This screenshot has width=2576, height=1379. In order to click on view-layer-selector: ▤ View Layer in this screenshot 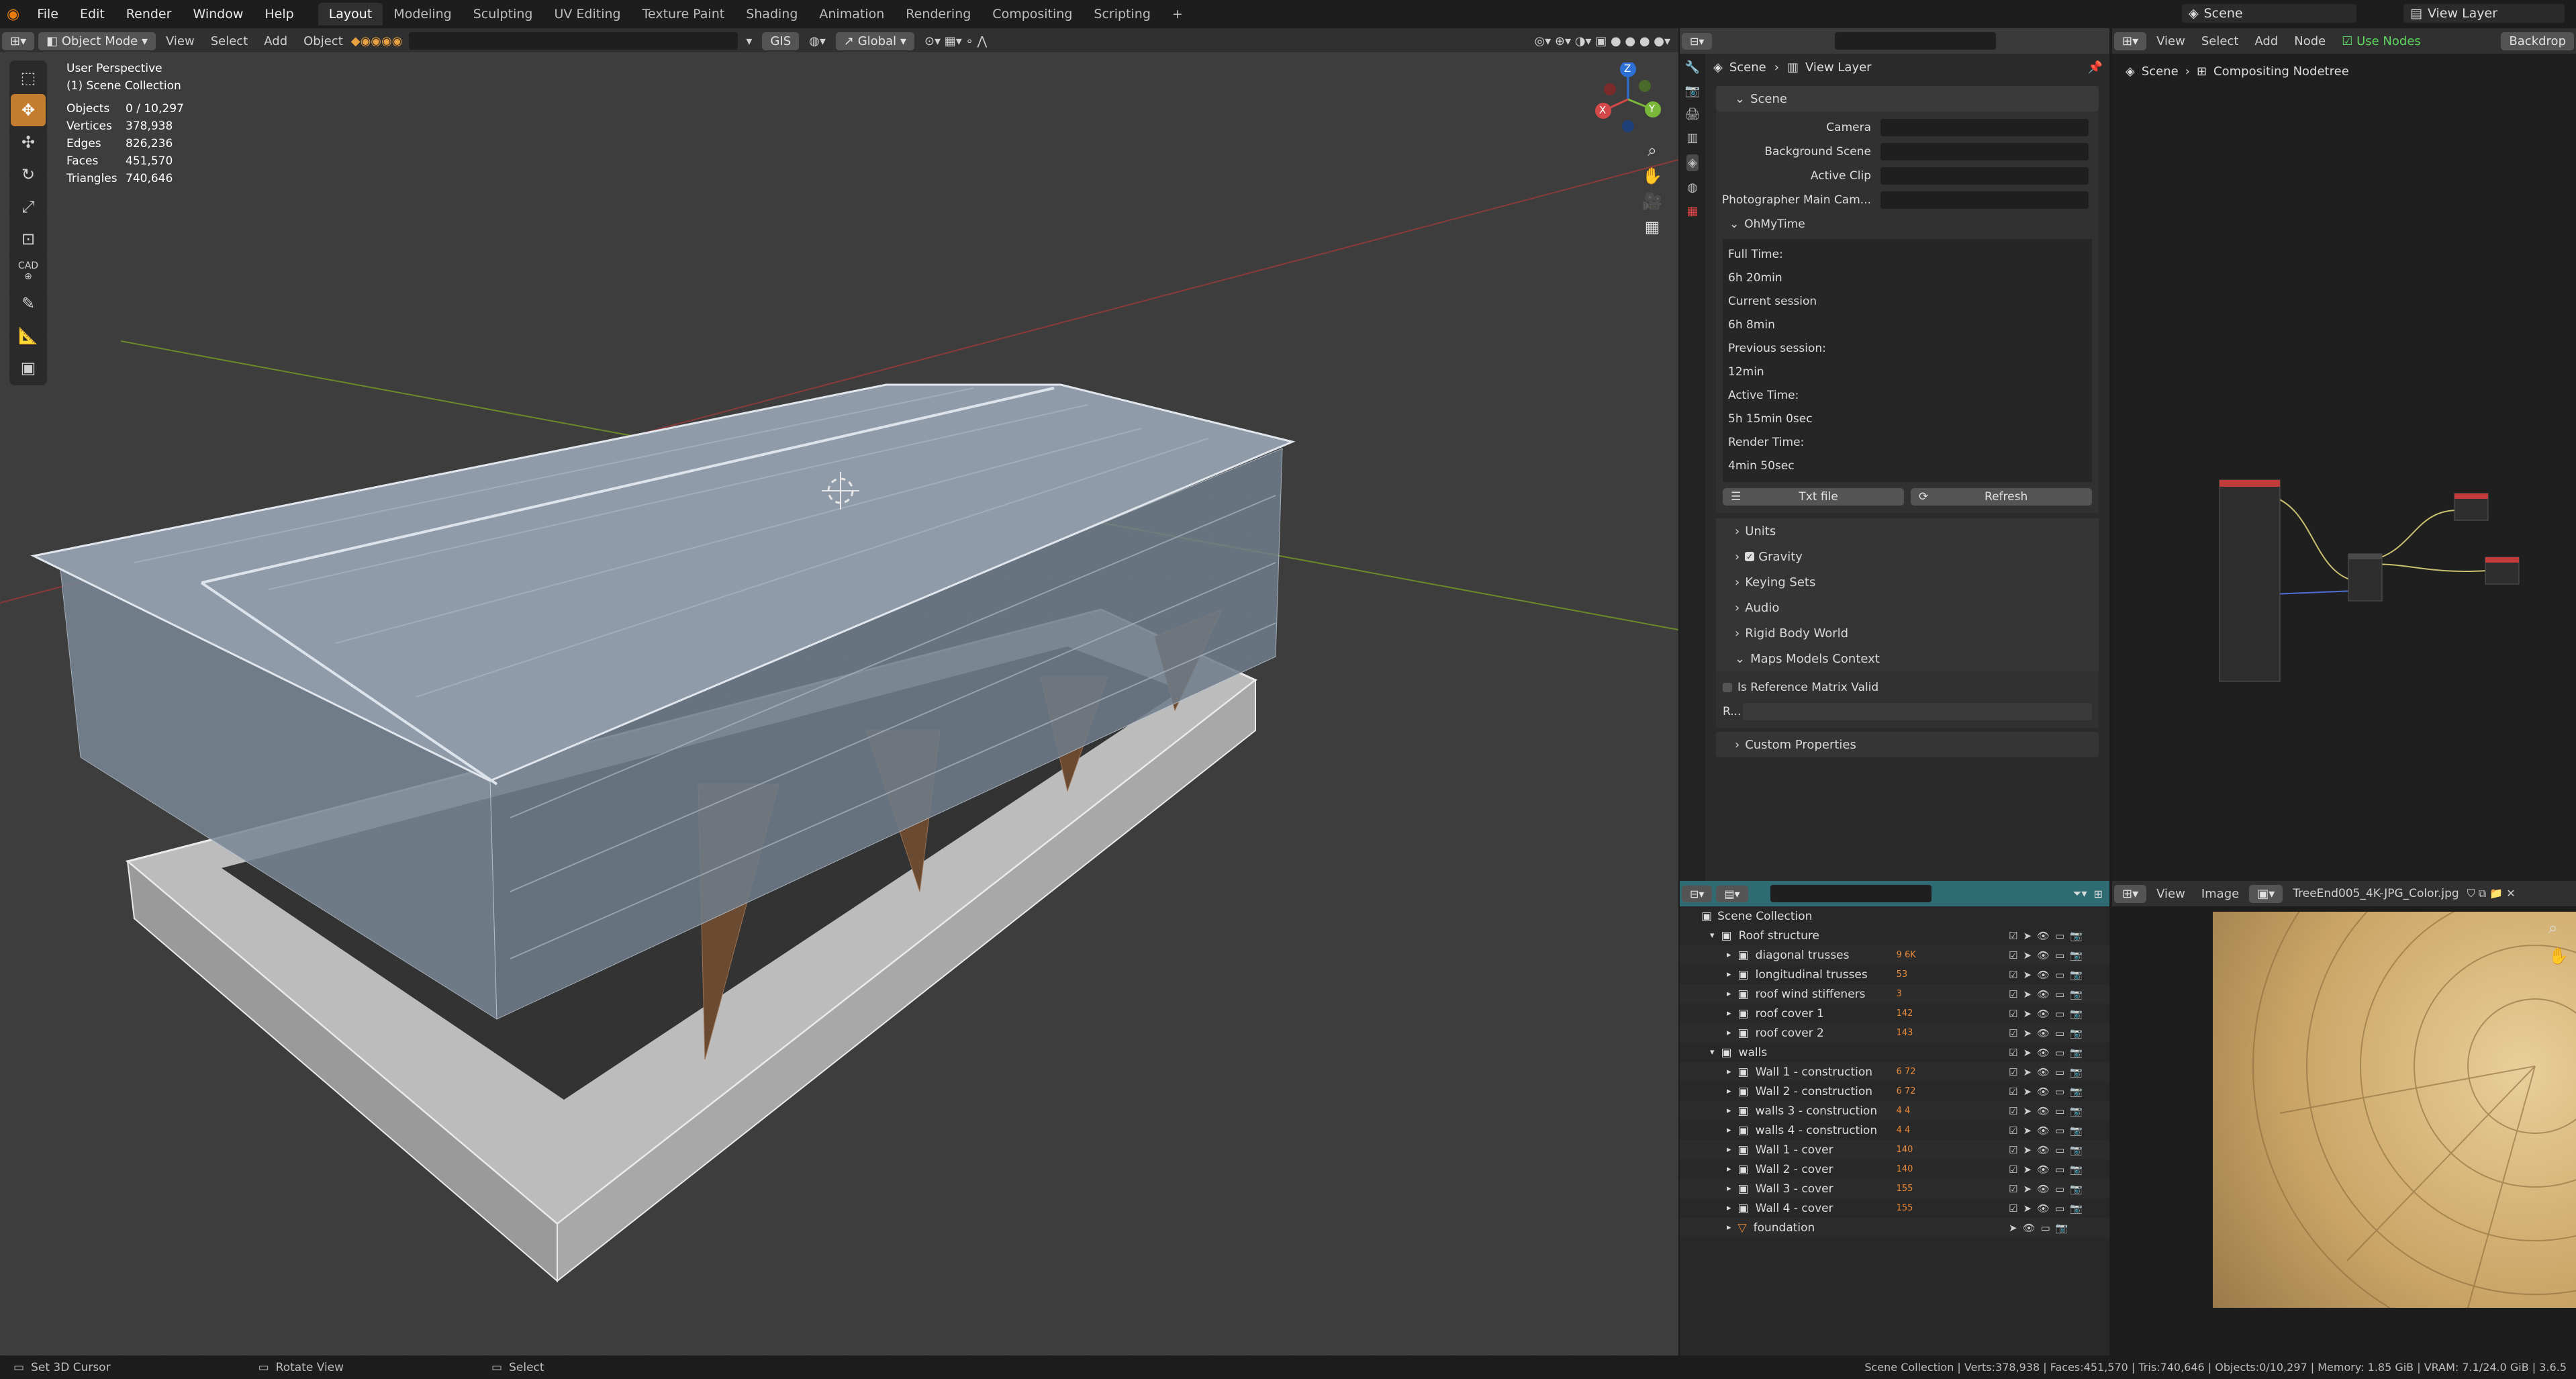, I will do `click(2484, 13)`.